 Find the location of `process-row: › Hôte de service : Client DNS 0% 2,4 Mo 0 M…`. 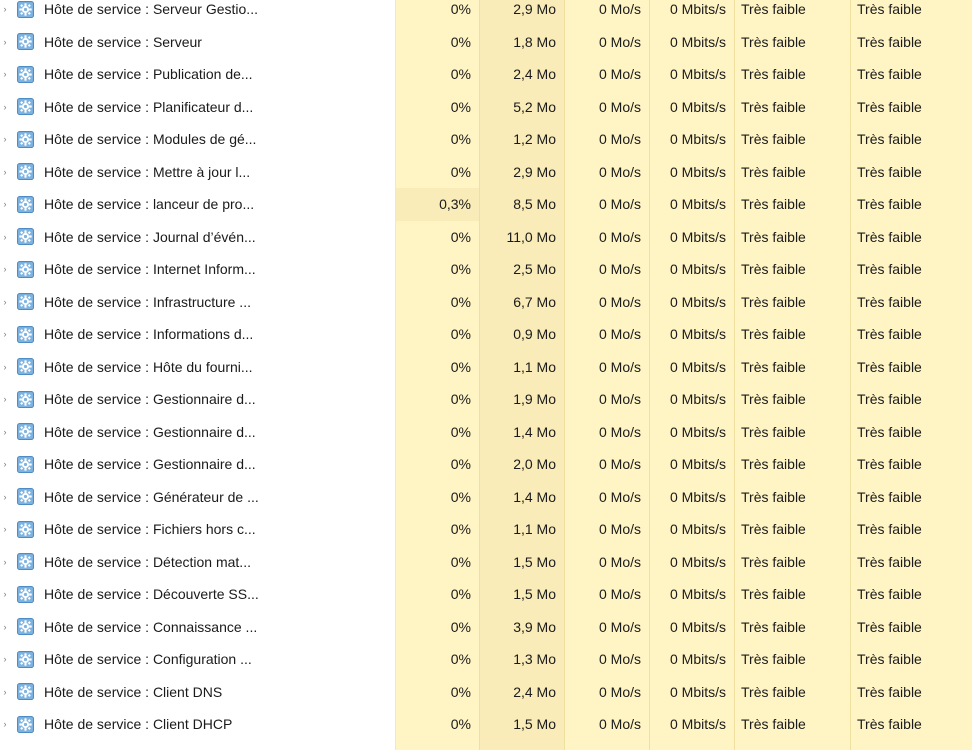

process-row: › Hôte de service : Client DNS 0% 2,4 Mo 0 M… is located at coordinates (486, 692).